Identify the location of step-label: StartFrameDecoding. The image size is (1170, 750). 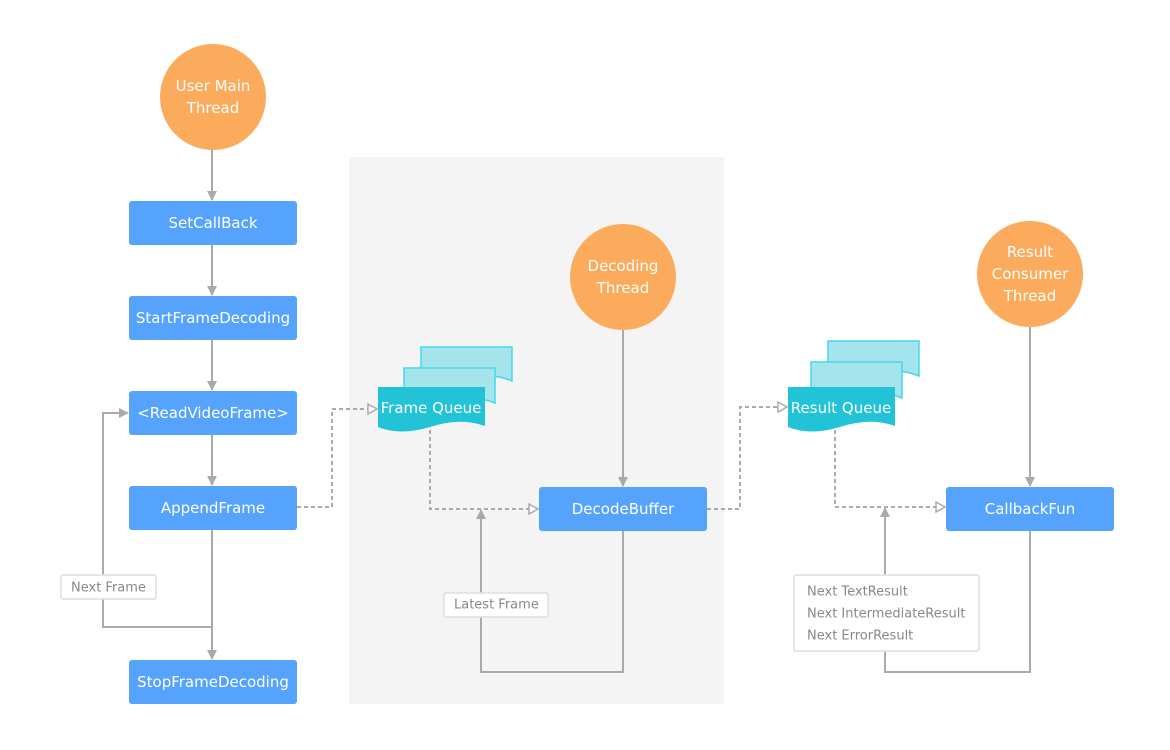
(213, 318).